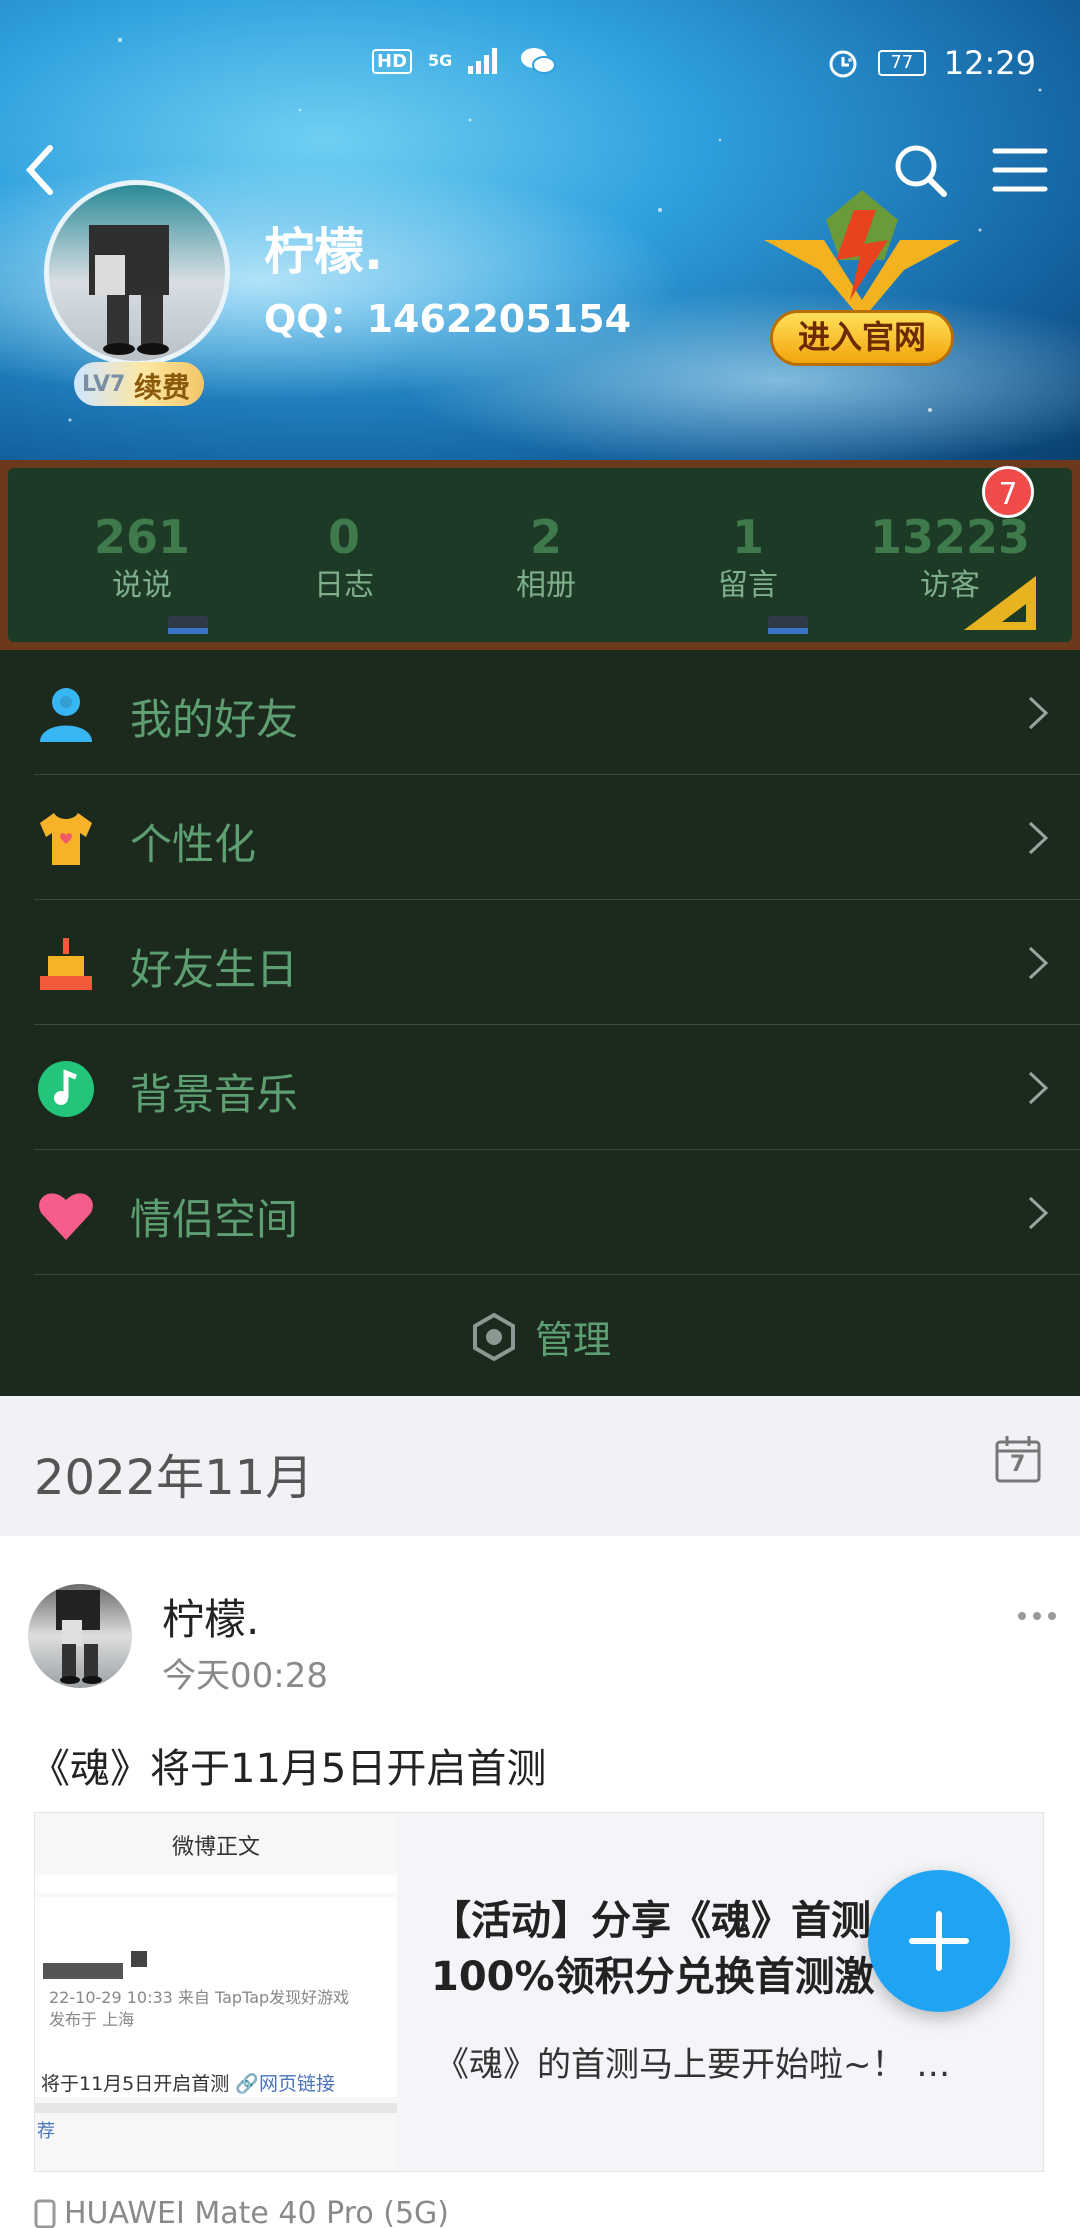  I want to click on heart-icon, so click(66, 1216).